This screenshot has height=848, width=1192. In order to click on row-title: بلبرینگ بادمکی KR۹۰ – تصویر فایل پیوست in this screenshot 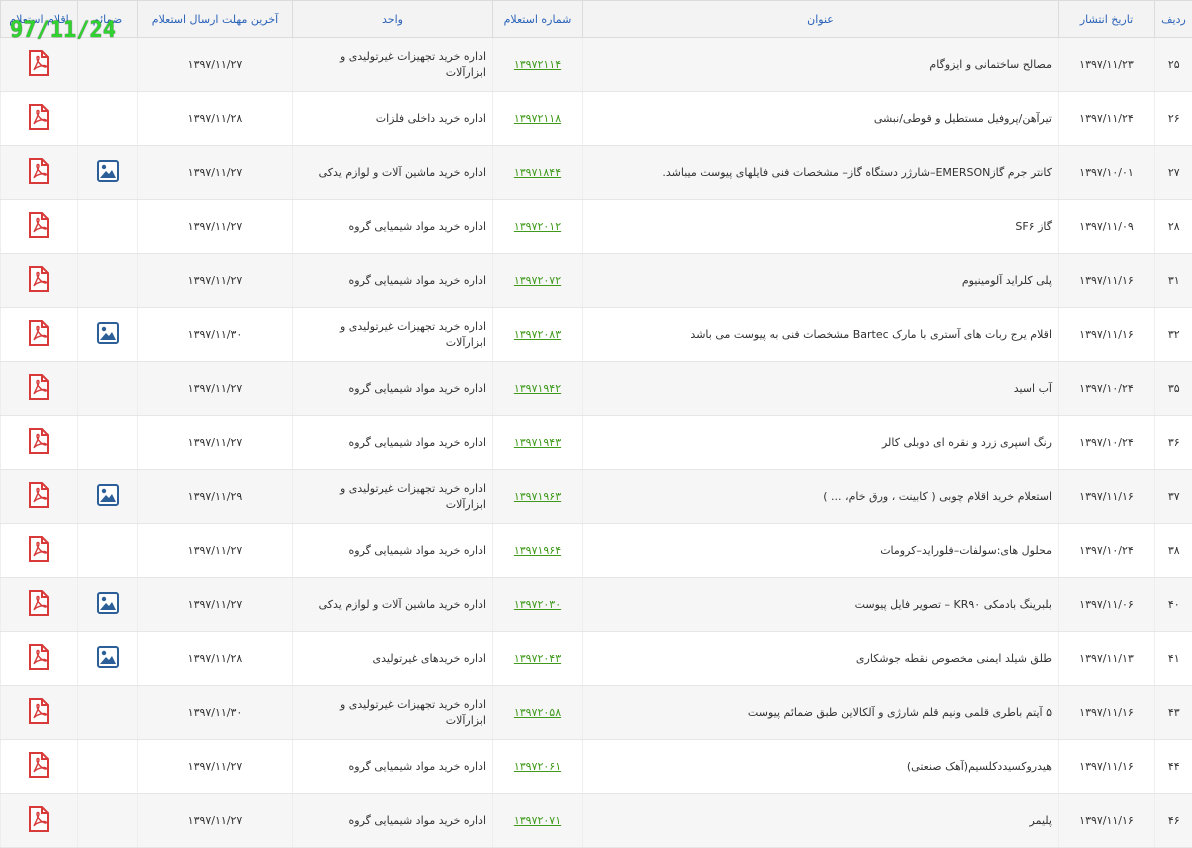, I will do `click(820, 604)`.